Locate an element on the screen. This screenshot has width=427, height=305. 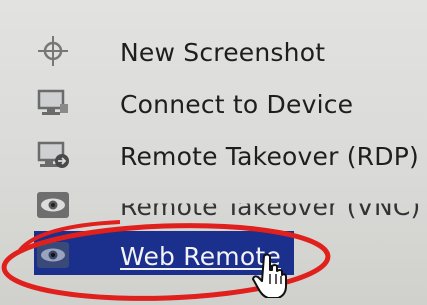
menu-item-remote-takeover-vnc: Remote Takeover (VNC) is located at coordinates (227, 206).